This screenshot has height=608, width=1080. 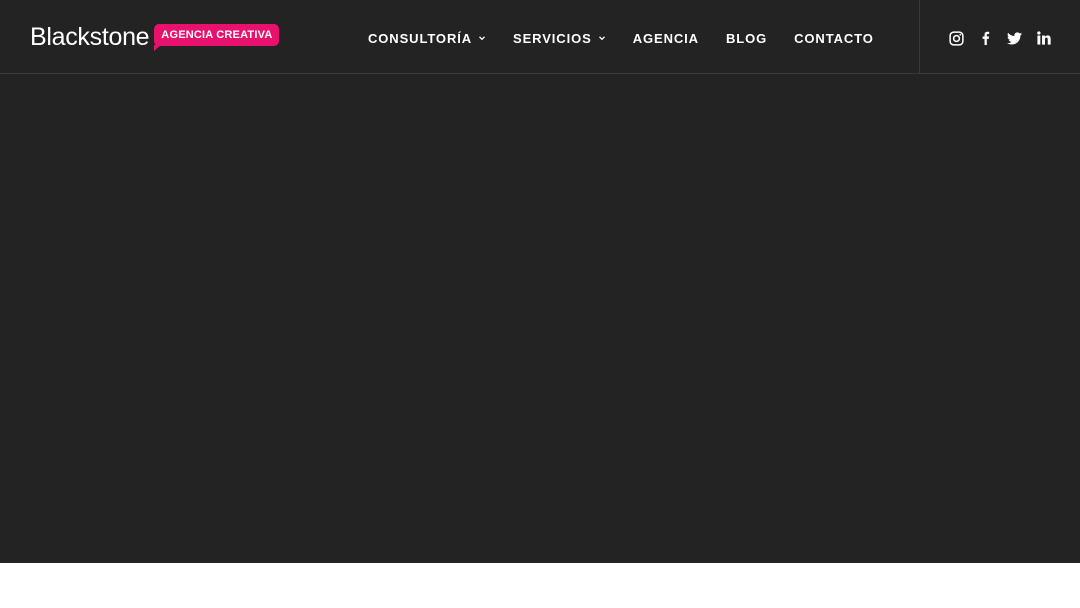 I want to click on nav-item-contacto: CONTACTO, so click(x=834, y=38).